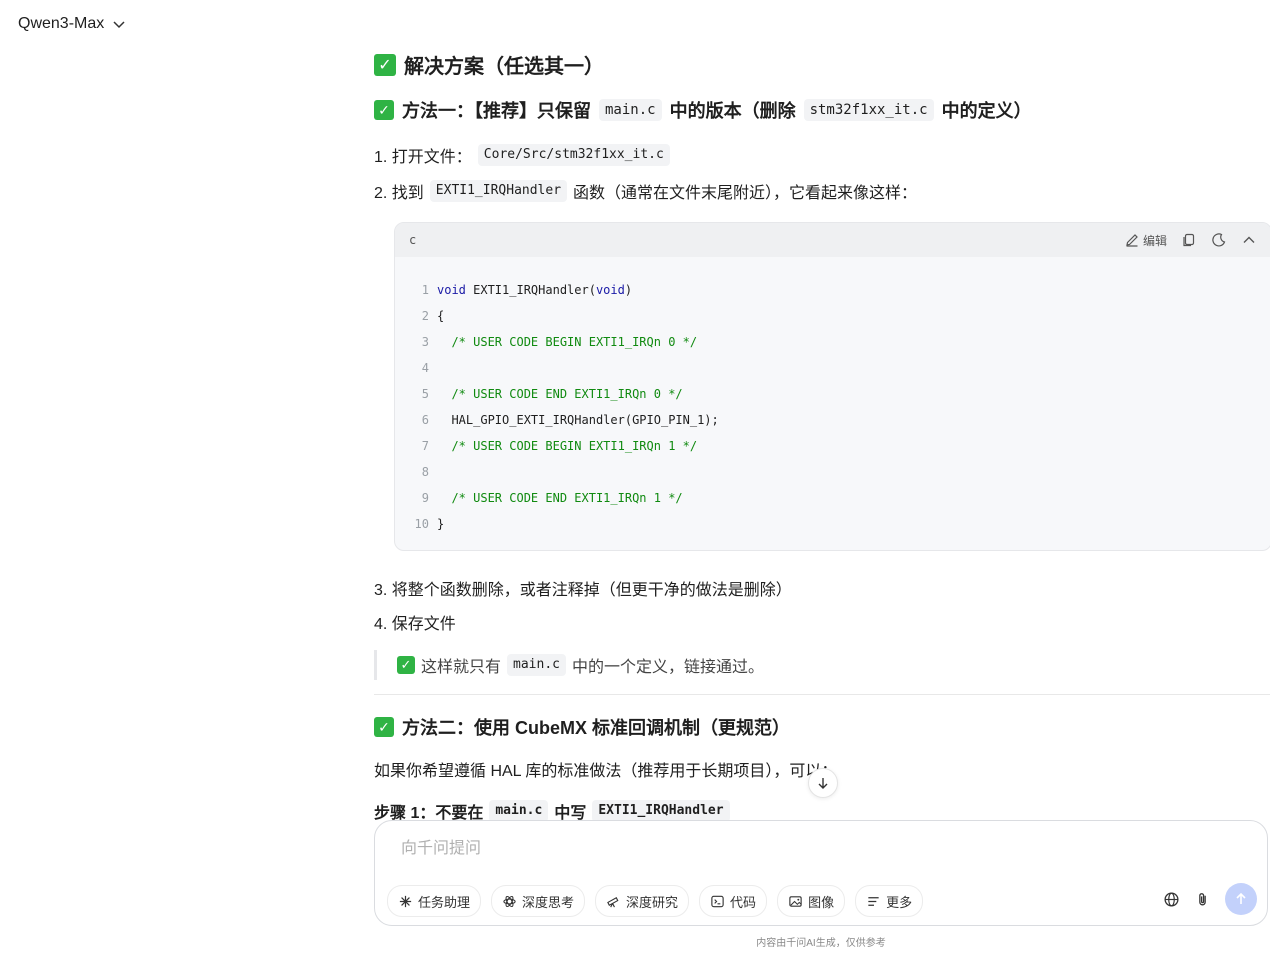  Describe the element at coordinates (434, 901) in the screenshot. I see `task-assistant-button: 任务助理` at that location.